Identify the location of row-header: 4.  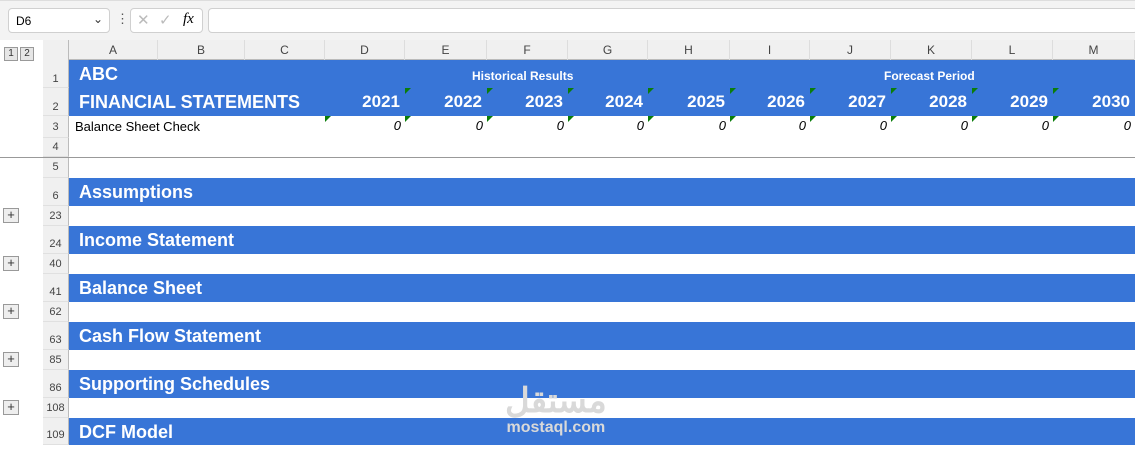
(56, 147).